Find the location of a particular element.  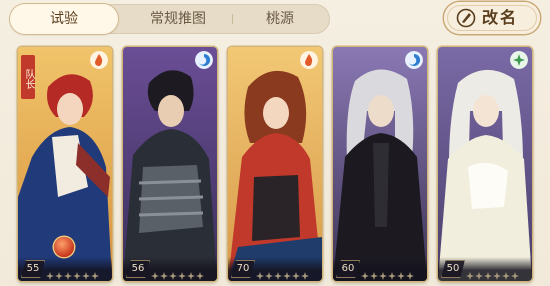

tab-bar: 试验 常规推图 桃源 is located at coordinates (170, 19).